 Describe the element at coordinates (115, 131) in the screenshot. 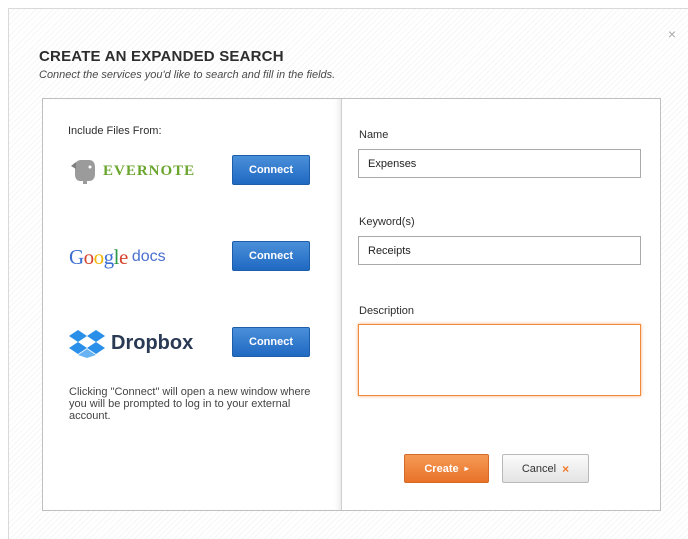

I see `include-files-label: Include Files From:` at that location.